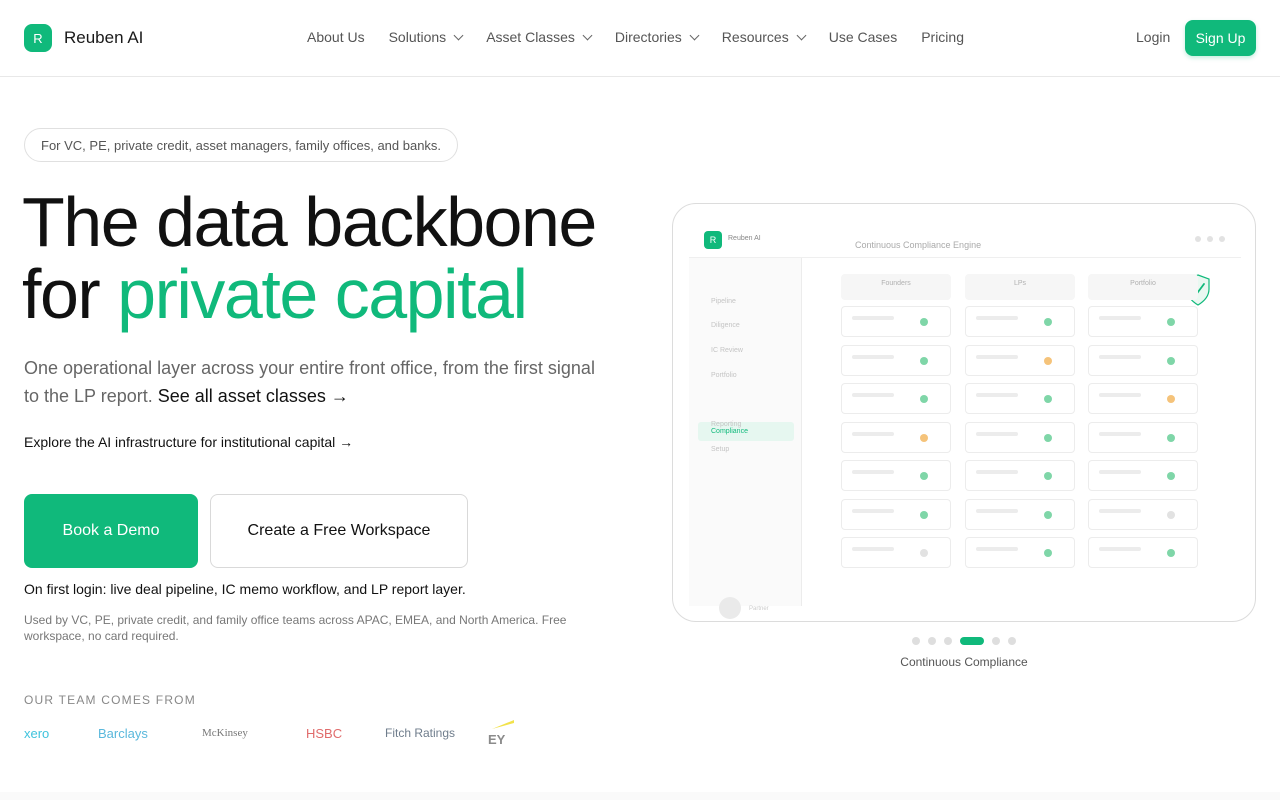 This screenshot has height=800, width=1280. Describe the element at coordinates (322, 294) in the screenshot. I see `hero-title-accent: private capital` at that location.